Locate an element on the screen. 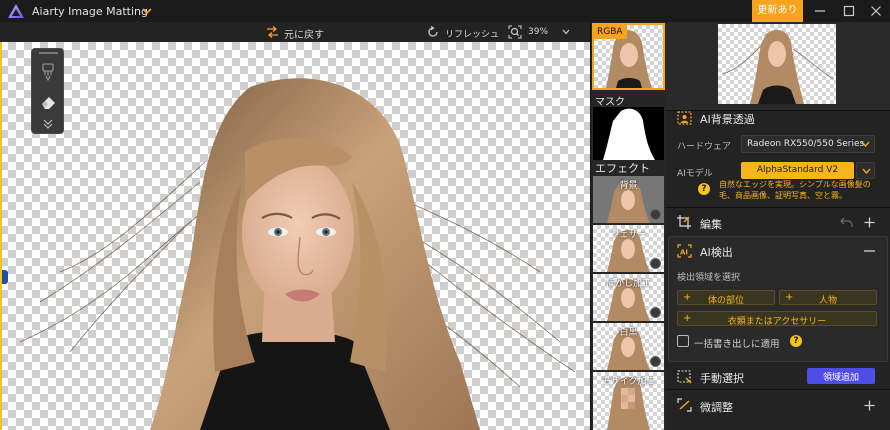  drag-handle is located at coordinates (48, 53).